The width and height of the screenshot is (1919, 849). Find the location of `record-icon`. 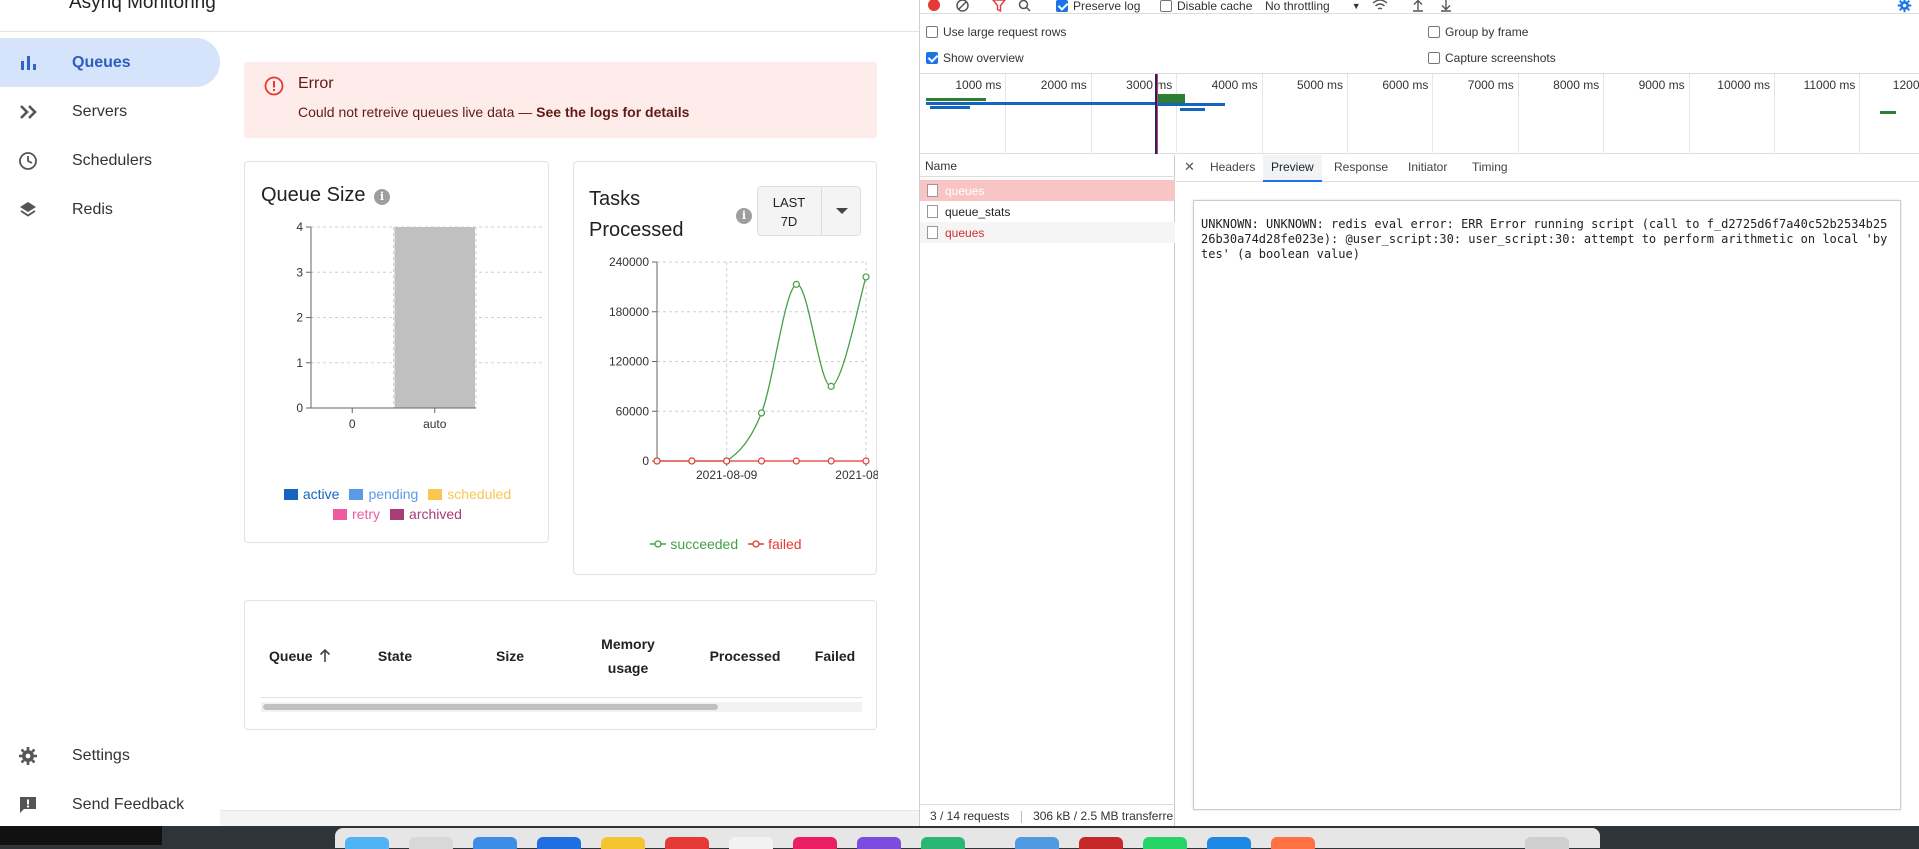

record-icon is located at coordinates (934, 5).